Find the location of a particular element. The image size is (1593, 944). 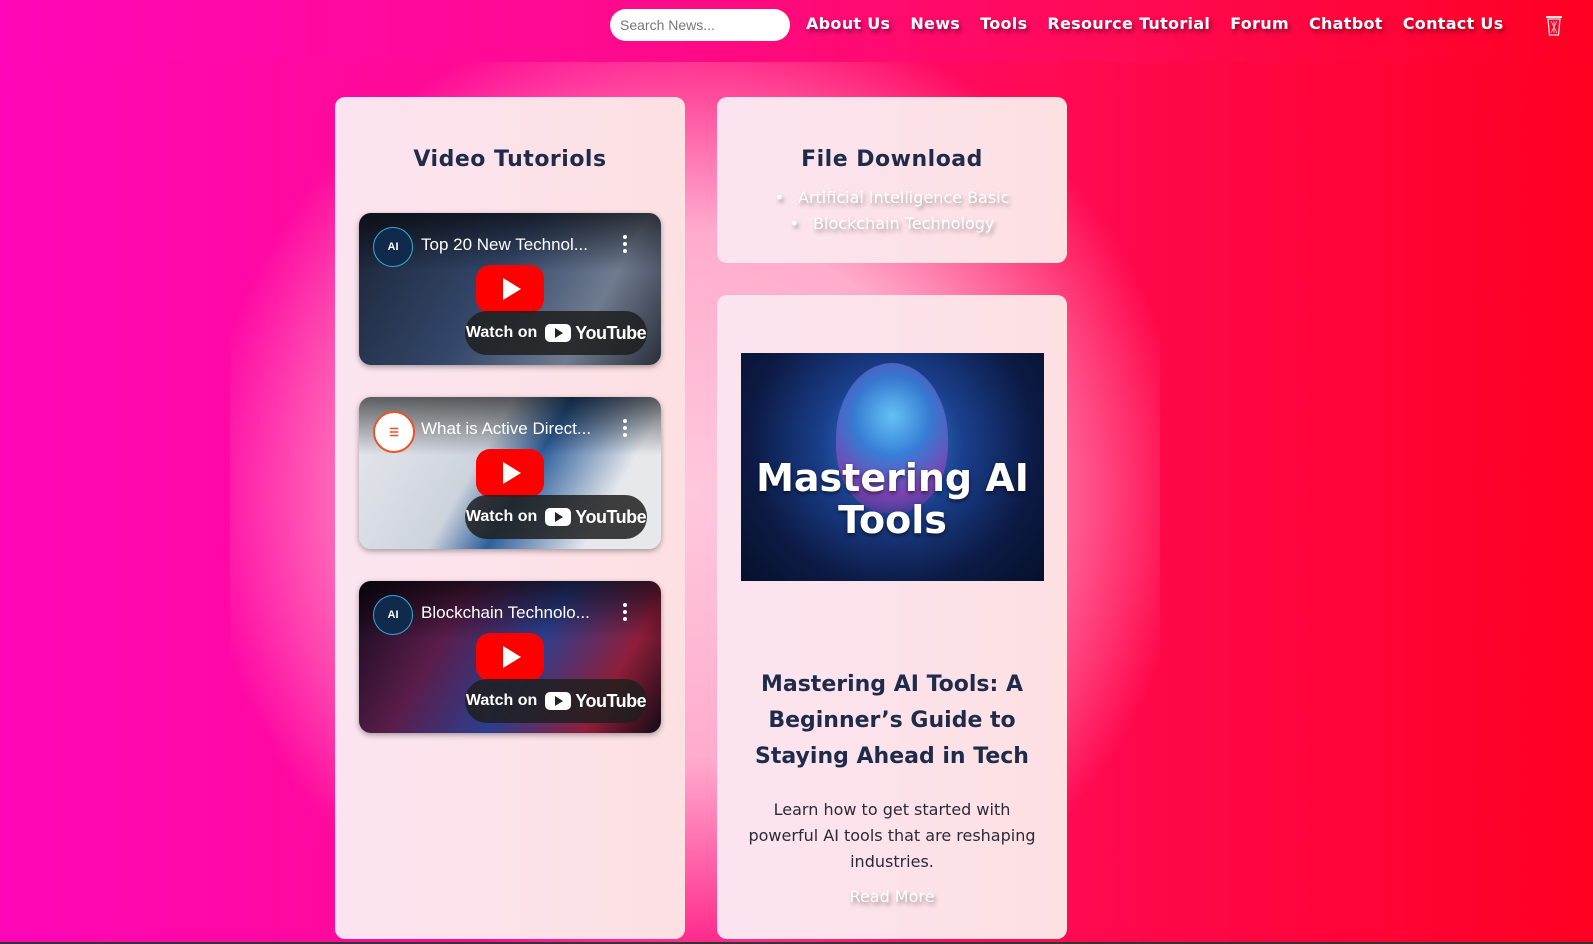

nav-resource-tutorial: Resource Tutorial is located at coordinates (1128, 24).